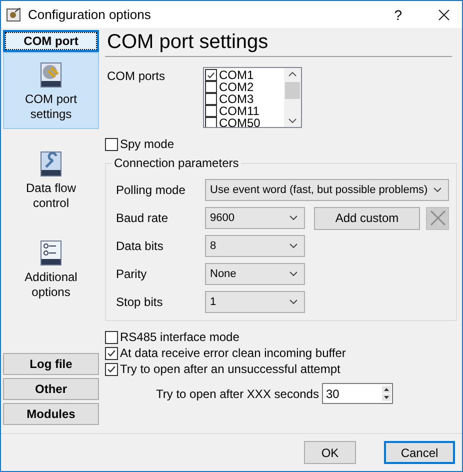  Describe the element at coordinates (140, 246) in the screenshot. I see `field-label: Data bits` at that location.